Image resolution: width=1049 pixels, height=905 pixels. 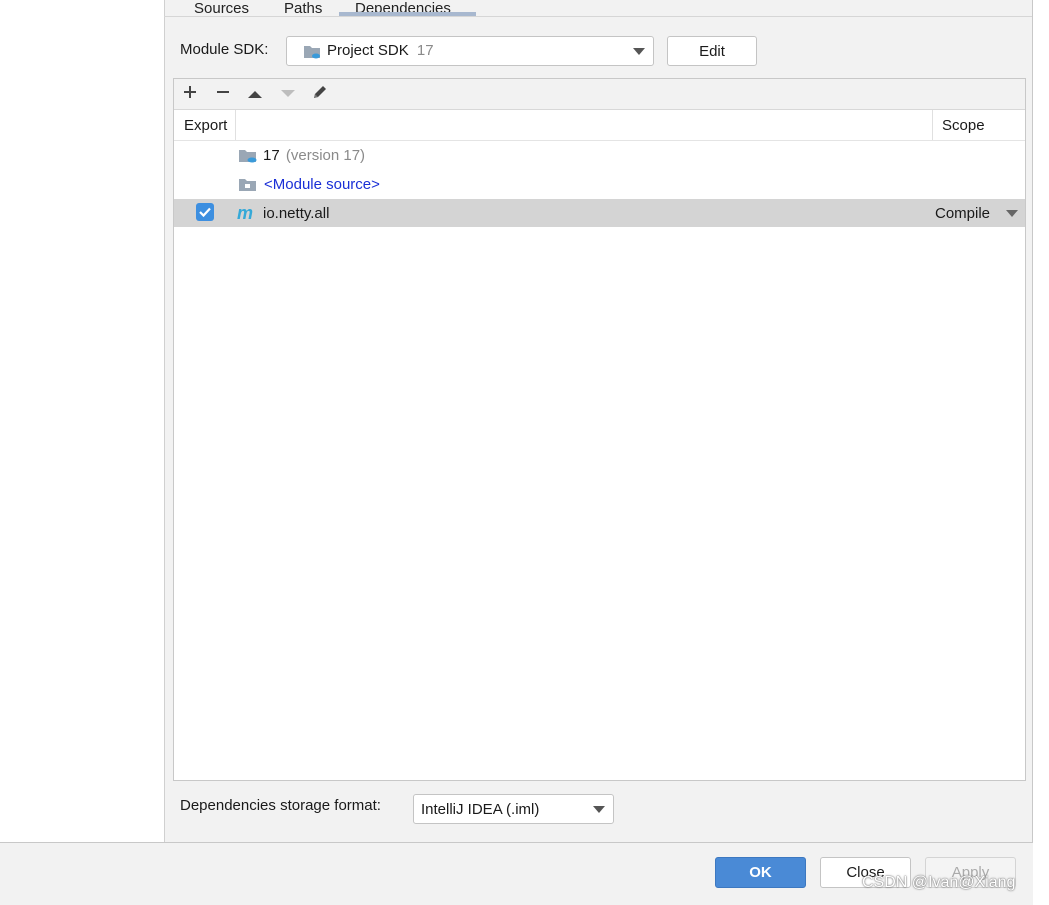 I want to click on module-sdk-value: Project SDK, so click(x=368, y=50).